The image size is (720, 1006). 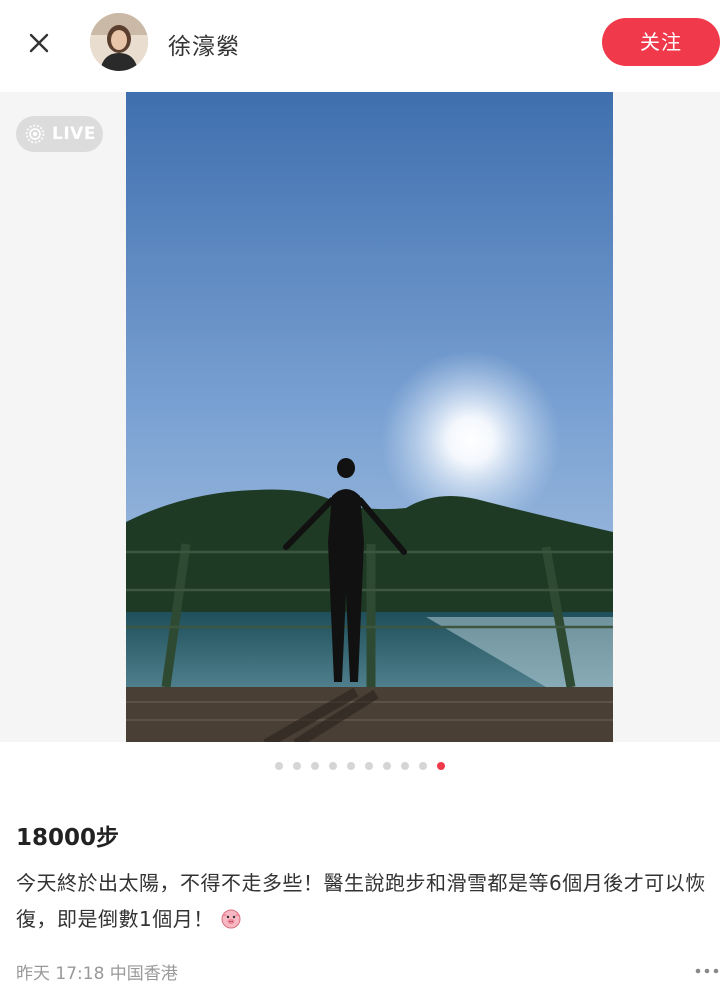 What do you see at coordinates (97, 974) in the screenshot?
I see `post-meta: 昨天 17:18 中国香港` at bounding box center [97, 974].